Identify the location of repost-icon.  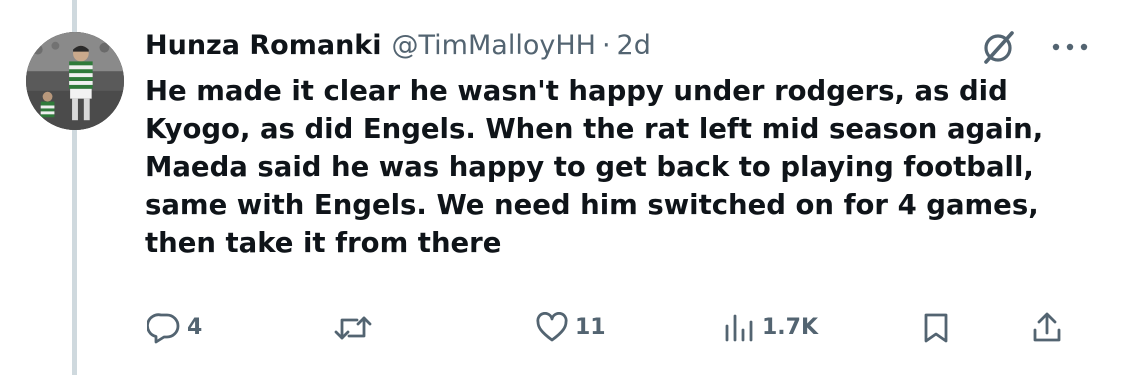
(353, 328).